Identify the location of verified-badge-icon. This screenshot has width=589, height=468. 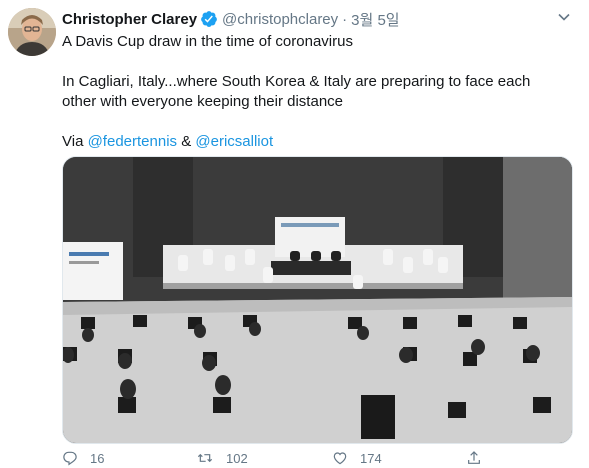
(209, 19).